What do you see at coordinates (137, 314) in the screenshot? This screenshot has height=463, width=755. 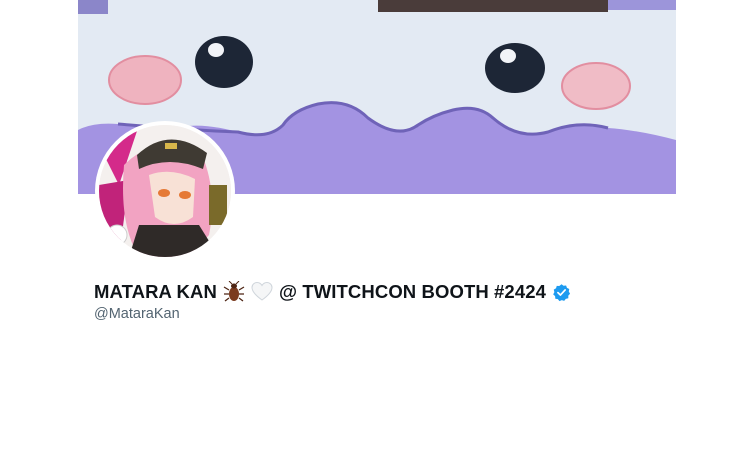 I see `profile-handle: @MataraKan` at bounding box center [137, 314].